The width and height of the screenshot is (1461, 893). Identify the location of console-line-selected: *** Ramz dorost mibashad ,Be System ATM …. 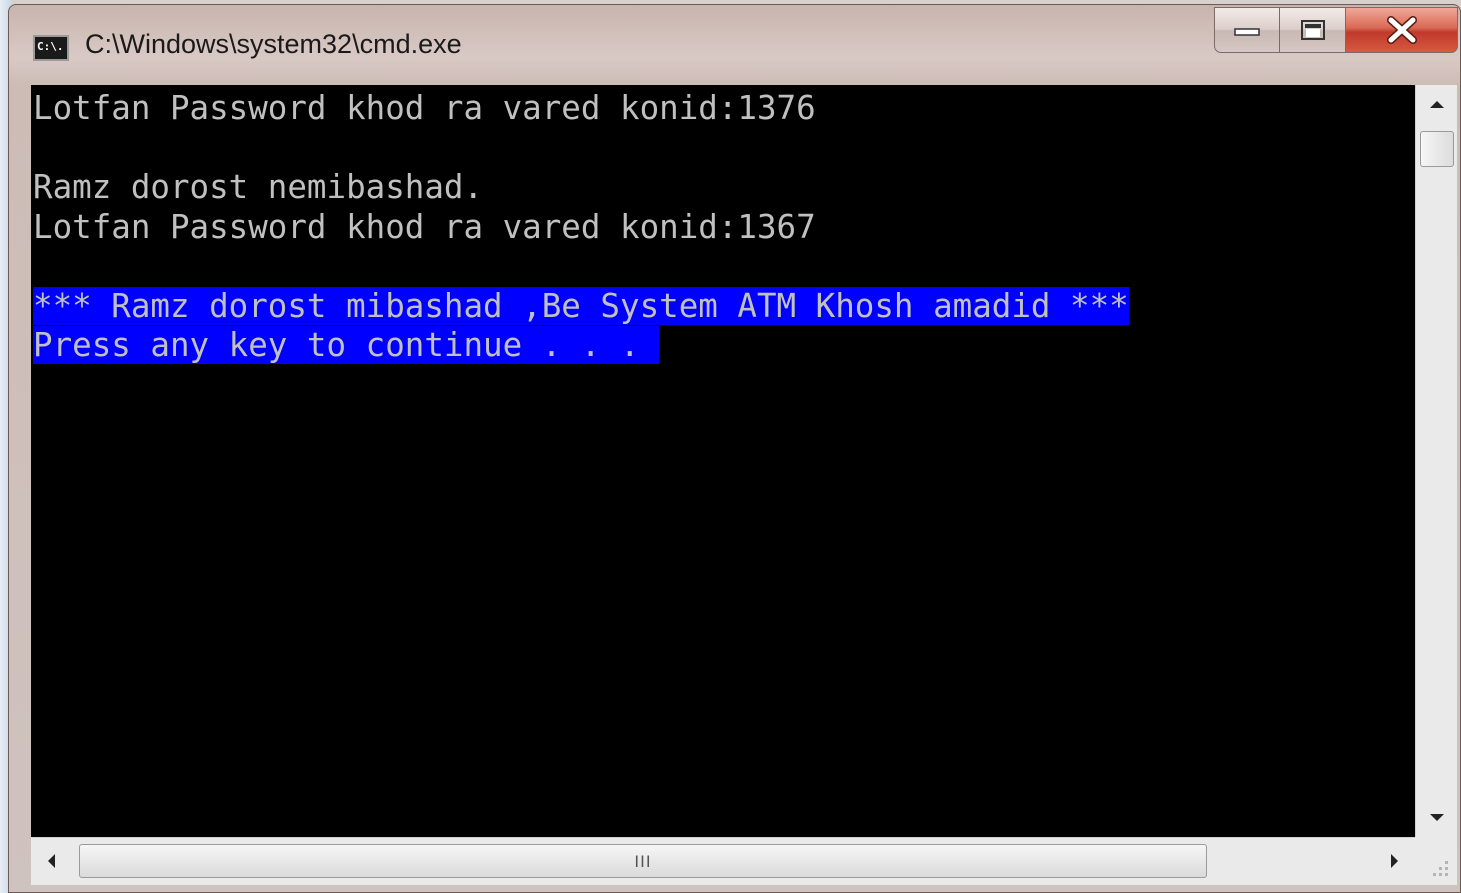
(581, 305).